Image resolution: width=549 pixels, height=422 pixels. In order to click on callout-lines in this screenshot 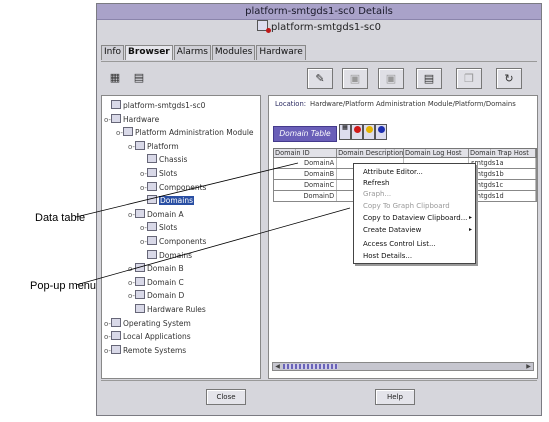, I will do `click(213, 224)`.